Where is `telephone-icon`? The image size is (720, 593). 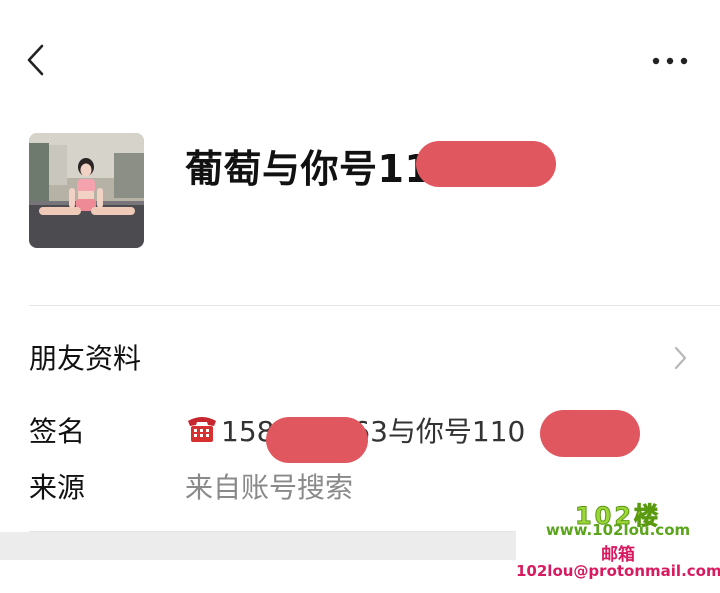
telephone-icon is located at coordinates (202, 432).